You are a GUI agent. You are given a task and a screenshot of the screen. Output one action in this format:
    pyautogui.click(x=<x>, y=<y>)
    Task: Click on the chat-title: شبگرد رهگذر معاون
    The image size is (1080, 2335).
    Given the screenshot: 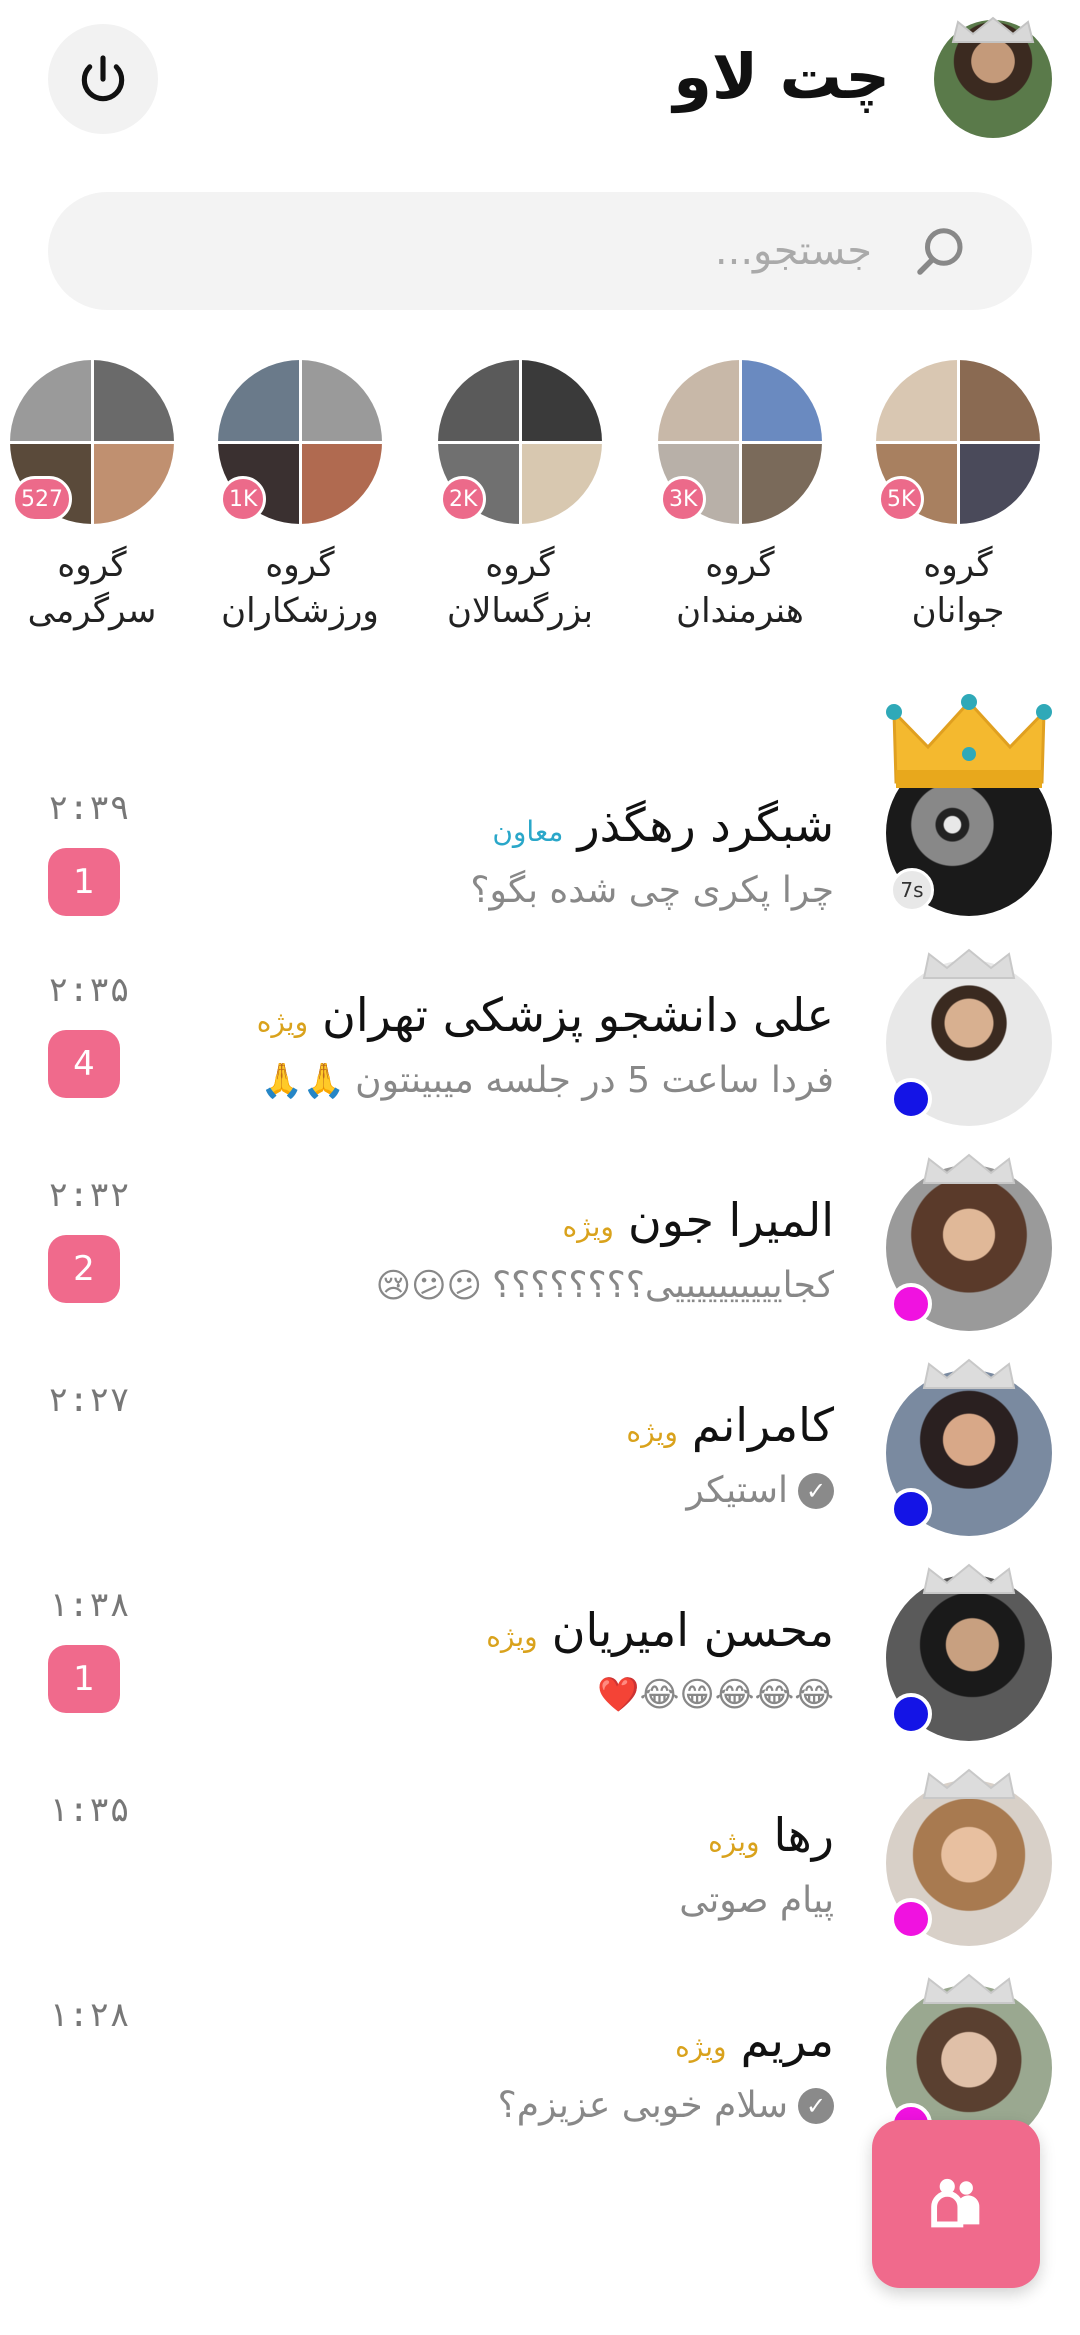 What is the action you would take?
    pyautogui.click(x=663, y=825)
    